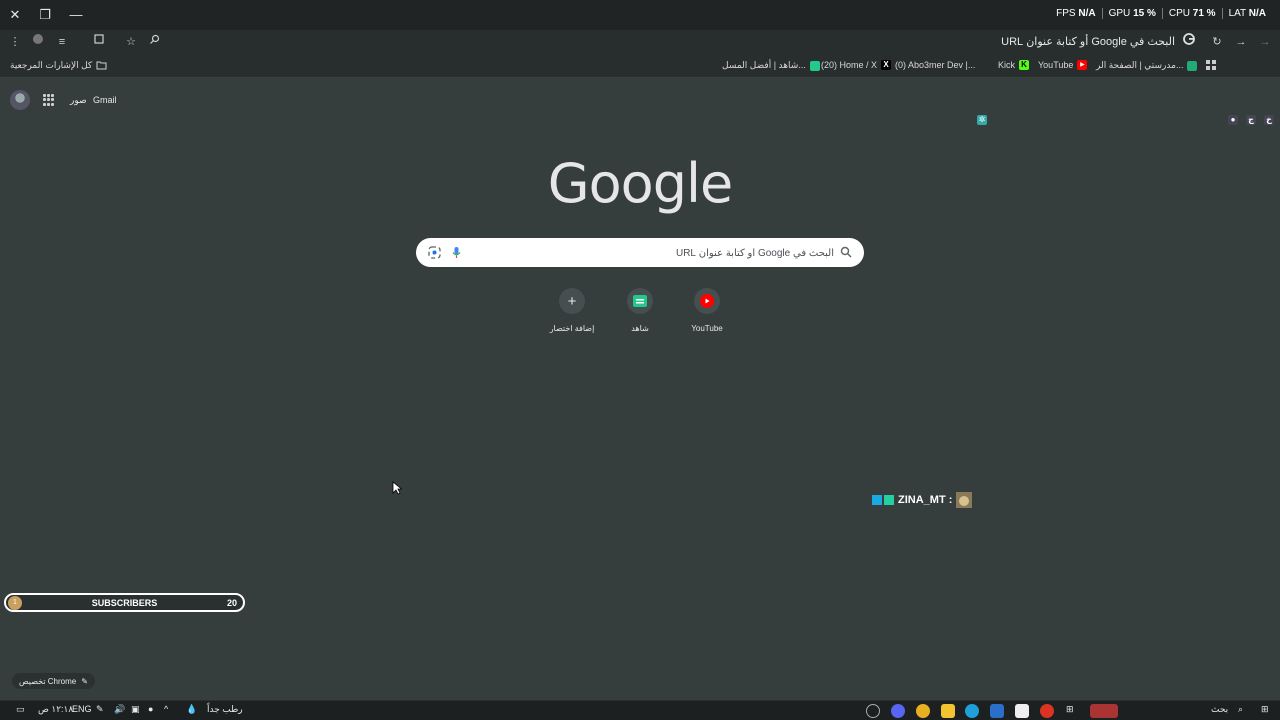  I want to click on badge-icons, so click(883, 499).